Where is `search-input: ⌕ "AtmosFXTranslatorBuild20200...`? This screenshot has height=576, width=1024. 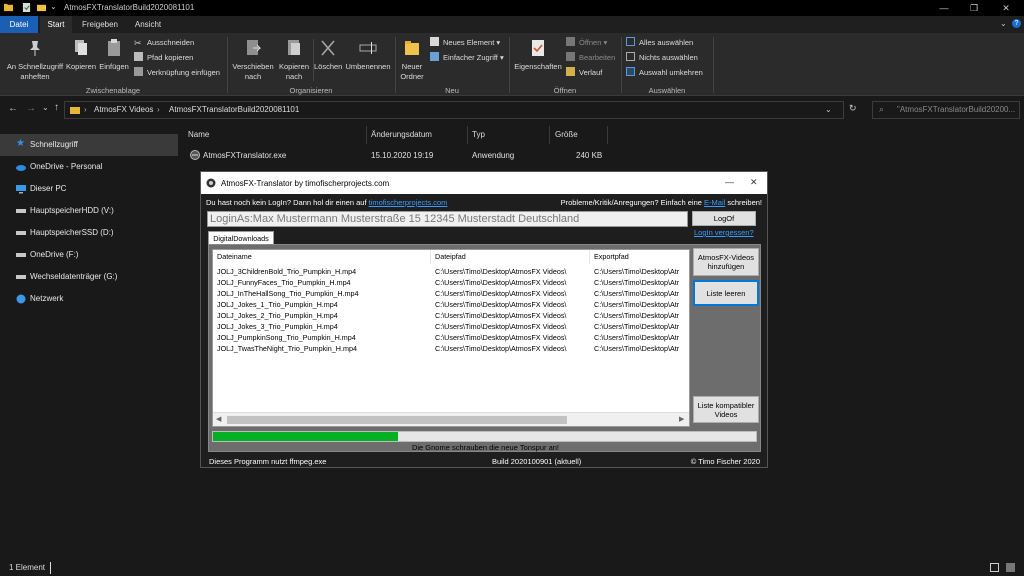
search-input: ⌕ "AtmosFXTranslatorBuild20200... is located at coordinates (946, 110).